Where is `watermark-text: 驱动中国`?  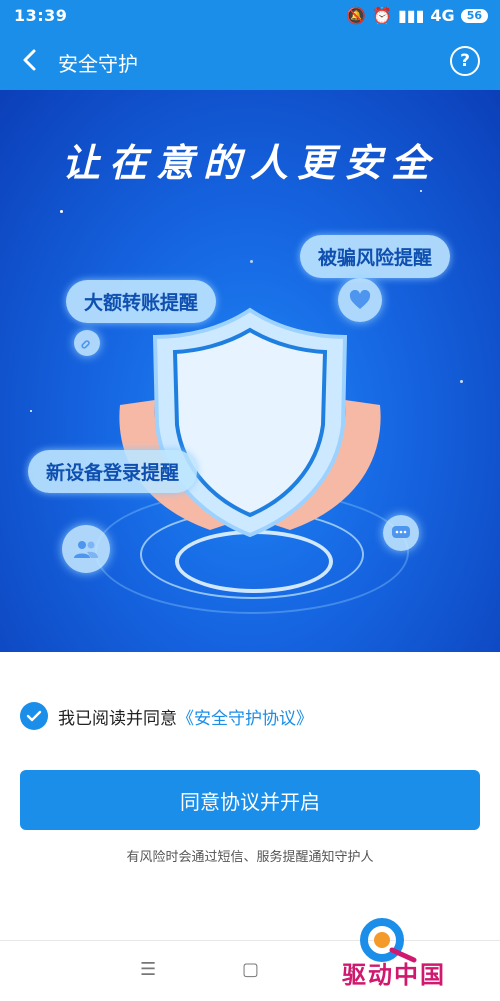 watermark-text: 驱动中国 is located at coordinates (394, 975).